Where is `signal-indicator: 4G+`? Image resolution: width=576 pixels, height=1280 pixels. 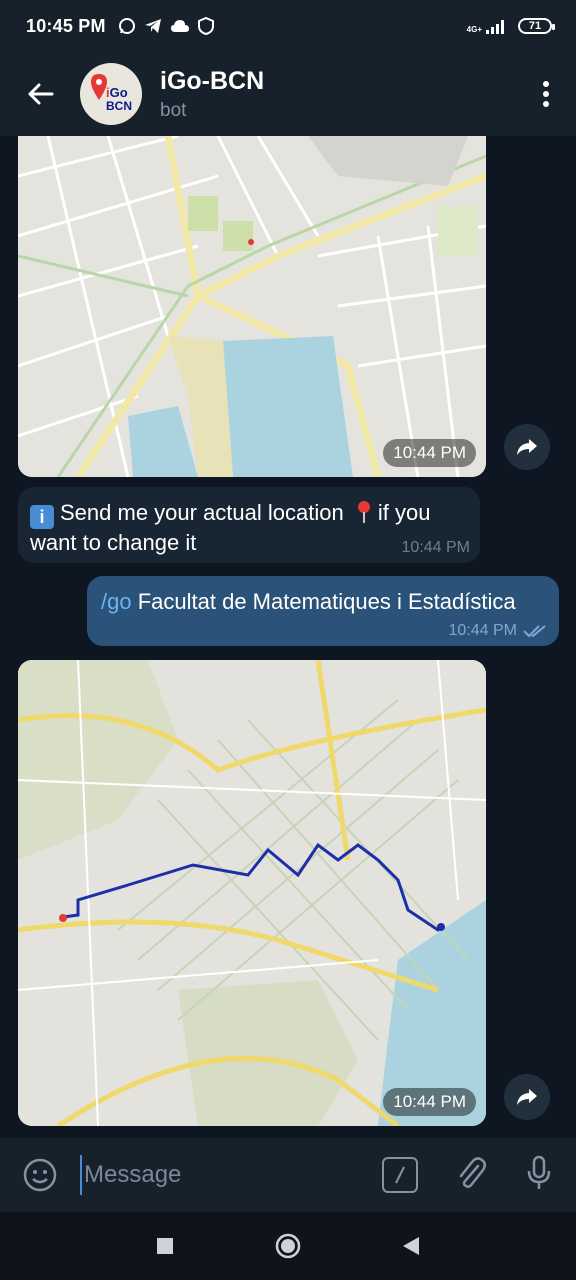
signal-indicator: 4G+ is located at coordinates (487, 26).